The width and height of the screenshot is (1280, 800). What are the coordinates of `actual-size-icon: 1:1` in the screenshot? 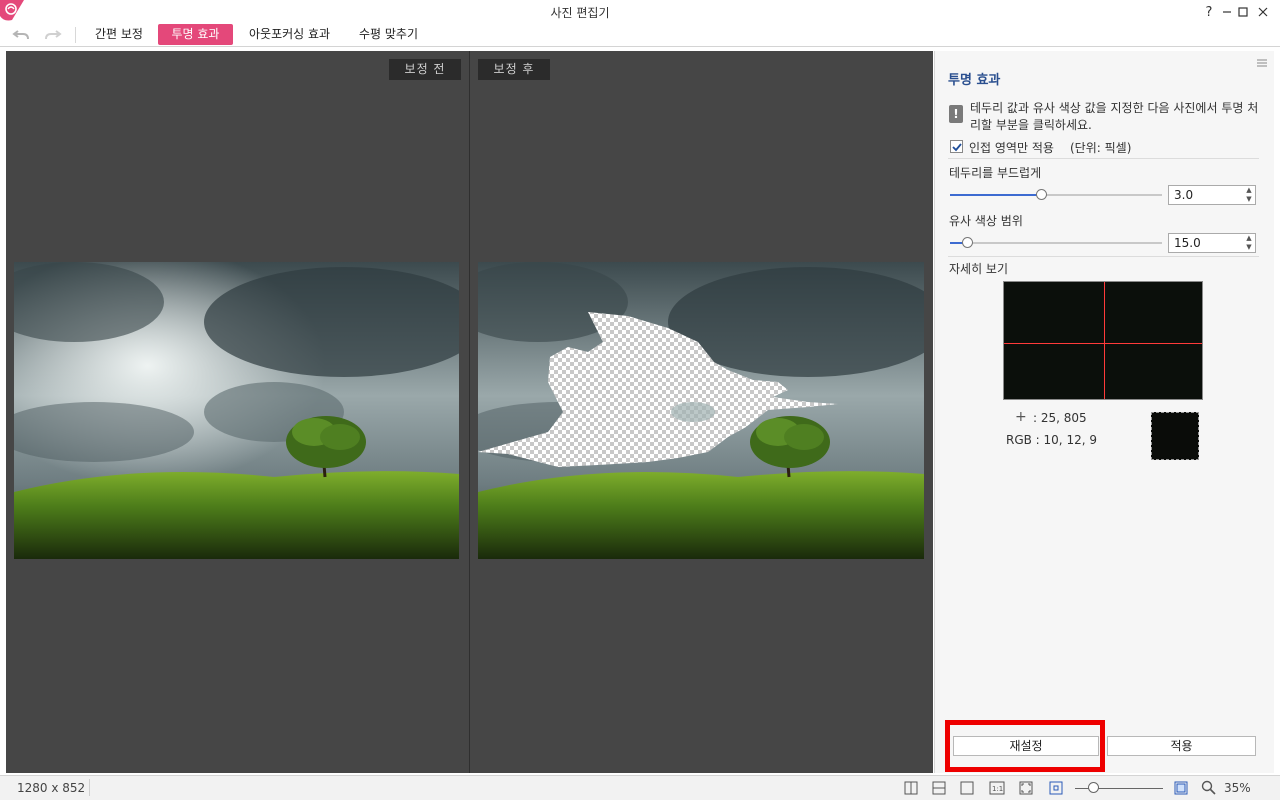 It's located at (997, 788).